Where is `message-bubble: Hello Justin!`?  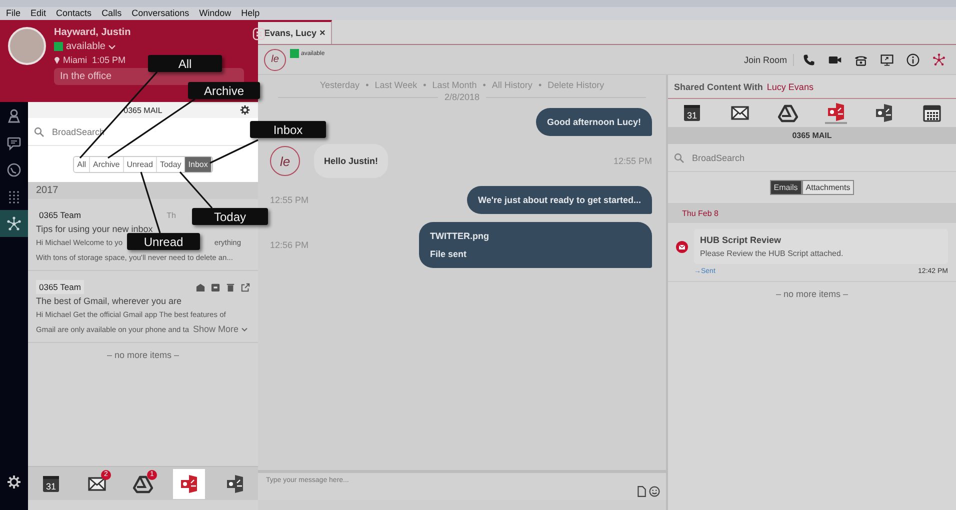
message-bubble: Hello Justin! is located at coordinates (351, 161).